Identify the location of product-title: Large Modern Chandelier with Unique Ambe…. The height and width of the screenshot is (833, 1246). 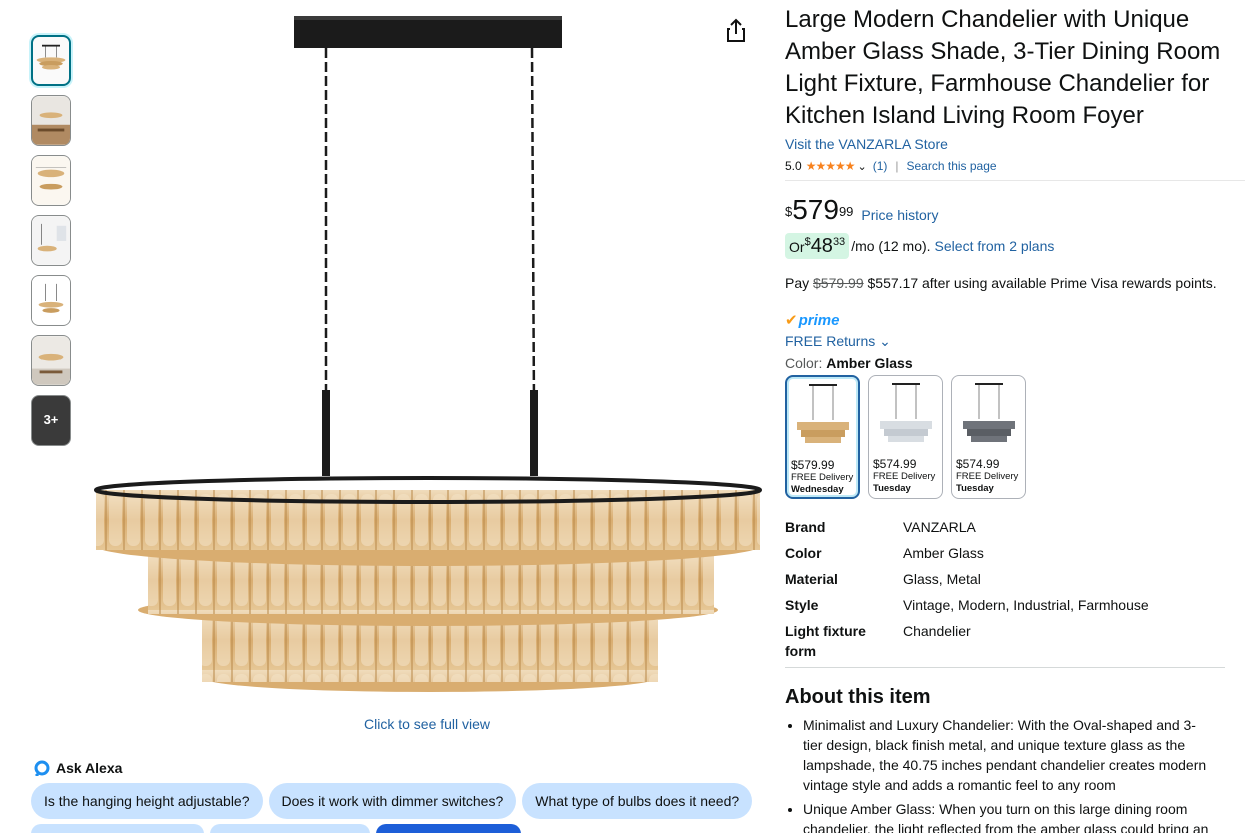
(1003, 67).